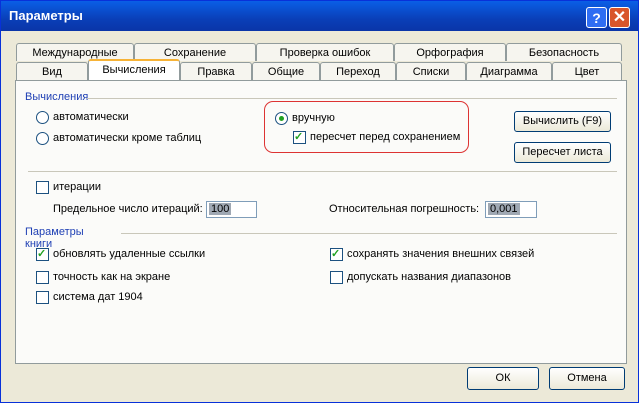  I want to click on checkbox-save-external-link-values-label: сохранять значения внешних связей, so click(440, 254).